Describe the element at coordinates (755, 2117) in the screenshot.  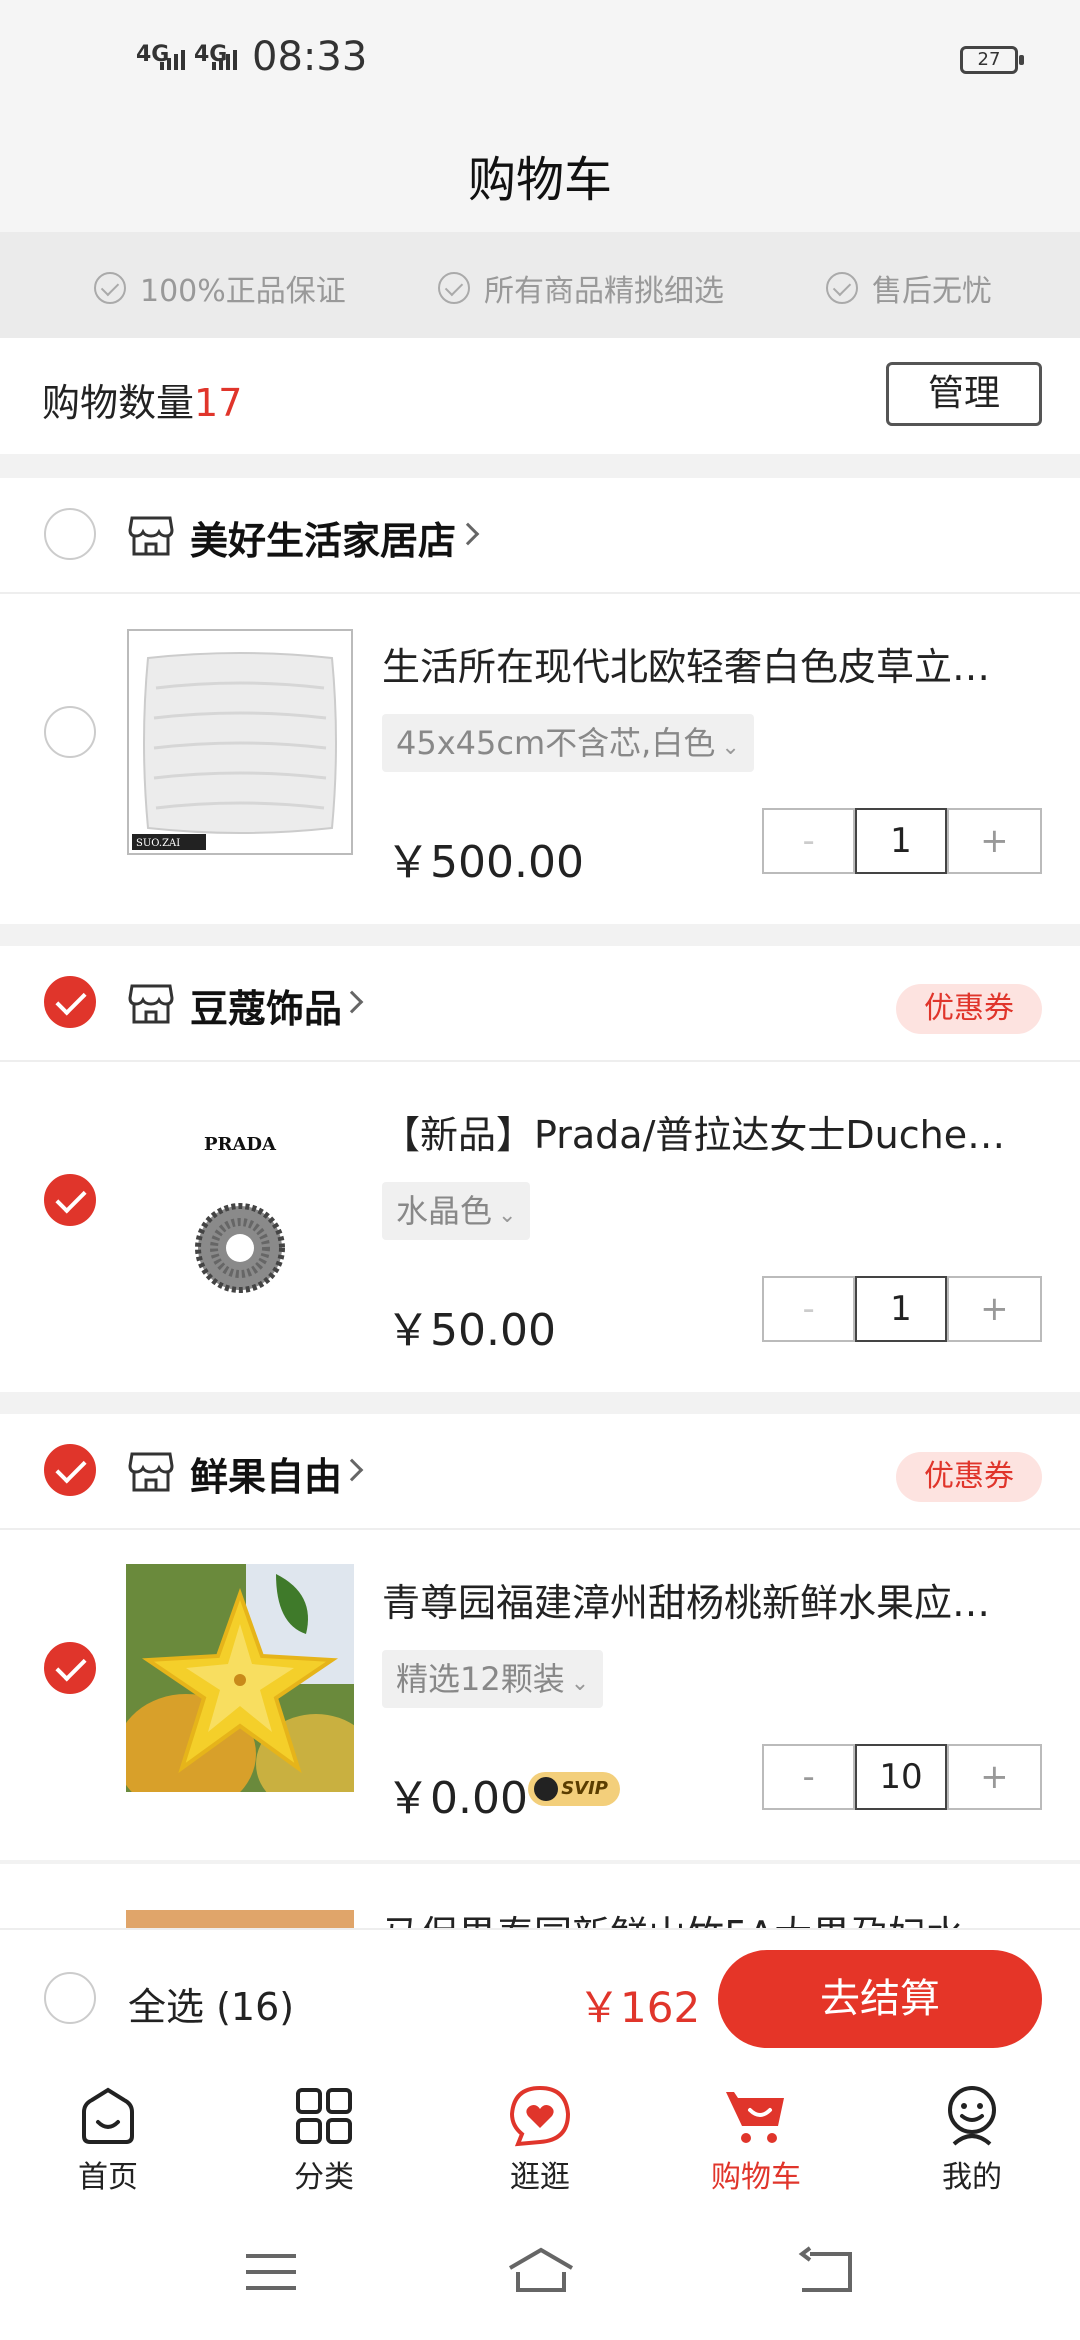
I see `cart-icon` at that location.